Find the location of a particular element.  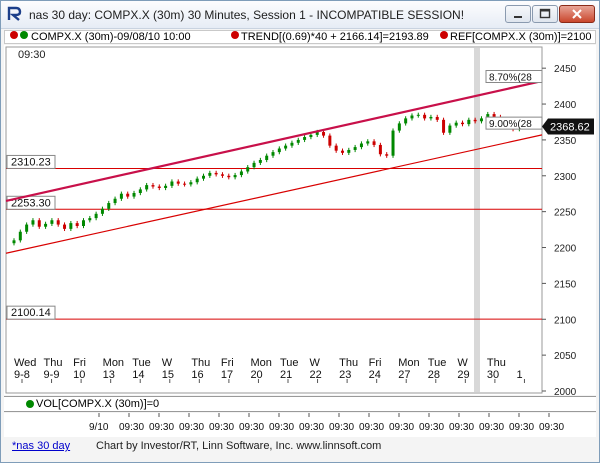

maximize-button is located at coordinates (545, 14).